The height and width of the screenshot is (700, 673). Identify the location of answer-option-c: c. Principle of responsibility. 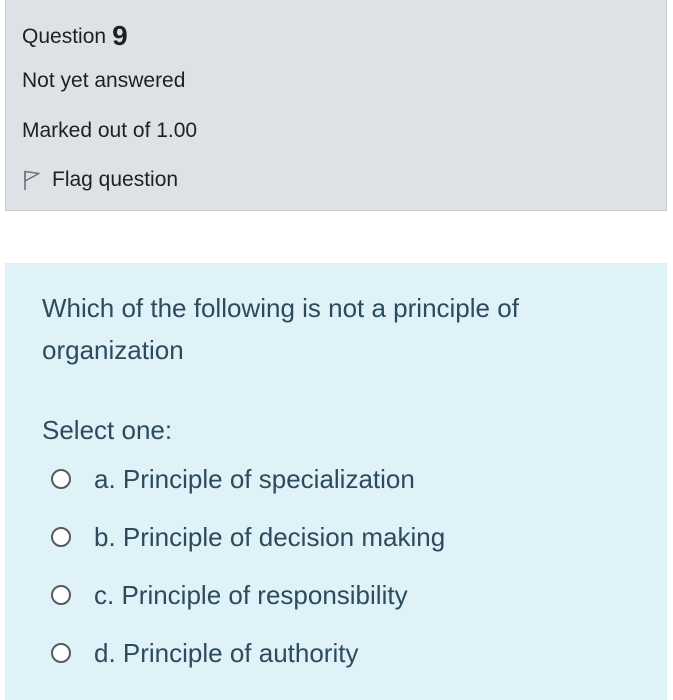
(229, 595).